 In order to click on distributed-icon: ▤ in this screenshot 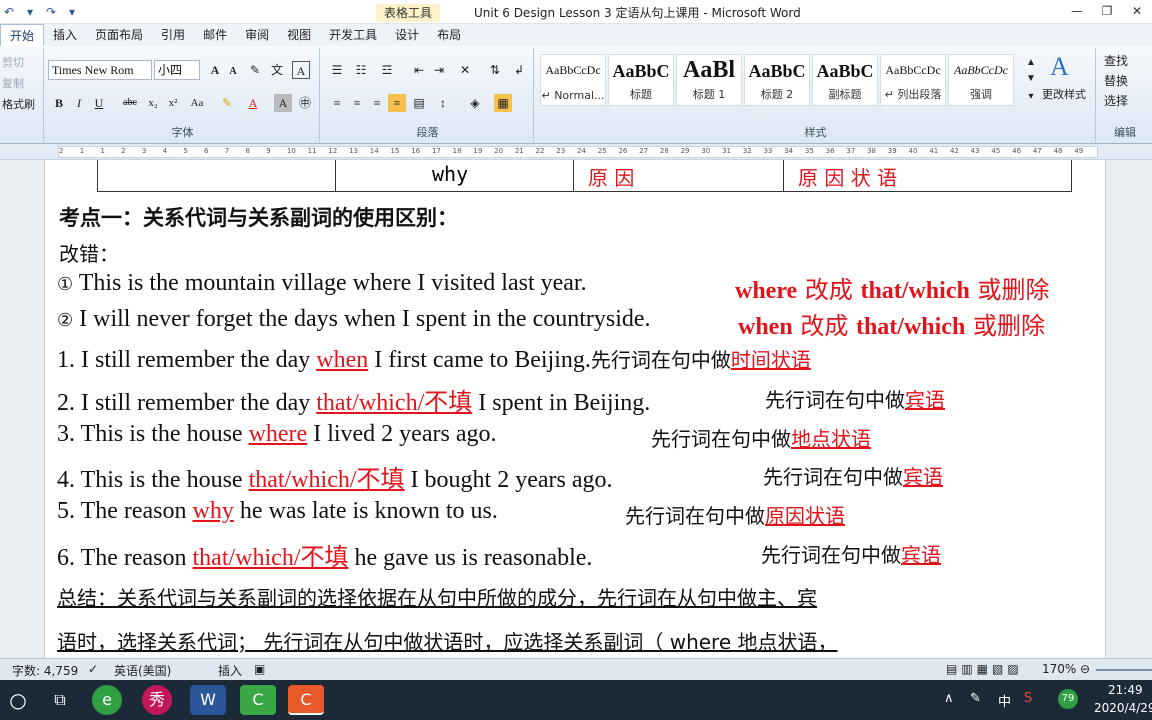, I will do `click(419, 103)`.